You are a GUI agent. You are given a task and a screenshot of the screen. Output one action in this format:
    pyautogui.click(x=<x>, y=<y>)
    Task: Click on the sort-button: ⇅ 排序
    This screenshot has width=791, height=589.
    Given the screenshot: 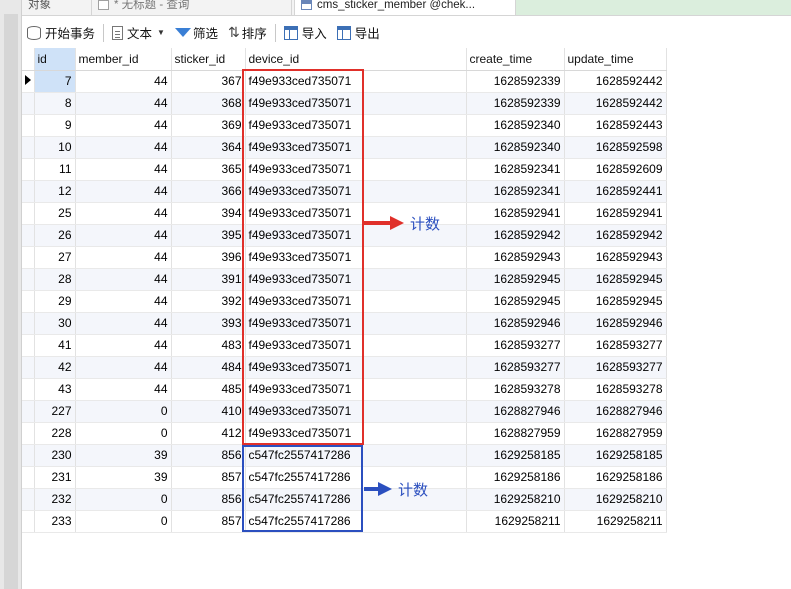 What is the action you would take?
    pyautogui.click(x=247, y=33)
    